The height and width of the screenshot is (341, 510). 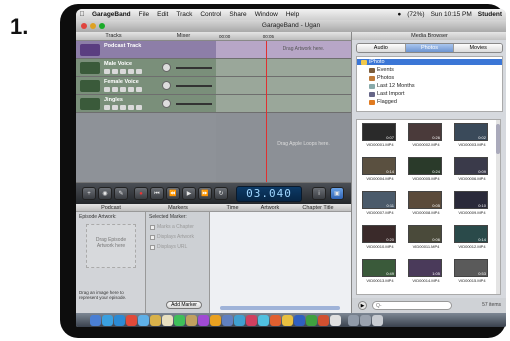 What do you see at coordinates (146, 68) in the screenshot?
I see `track-row-male-voice: Male Voice` at bounding box center [146, 68].